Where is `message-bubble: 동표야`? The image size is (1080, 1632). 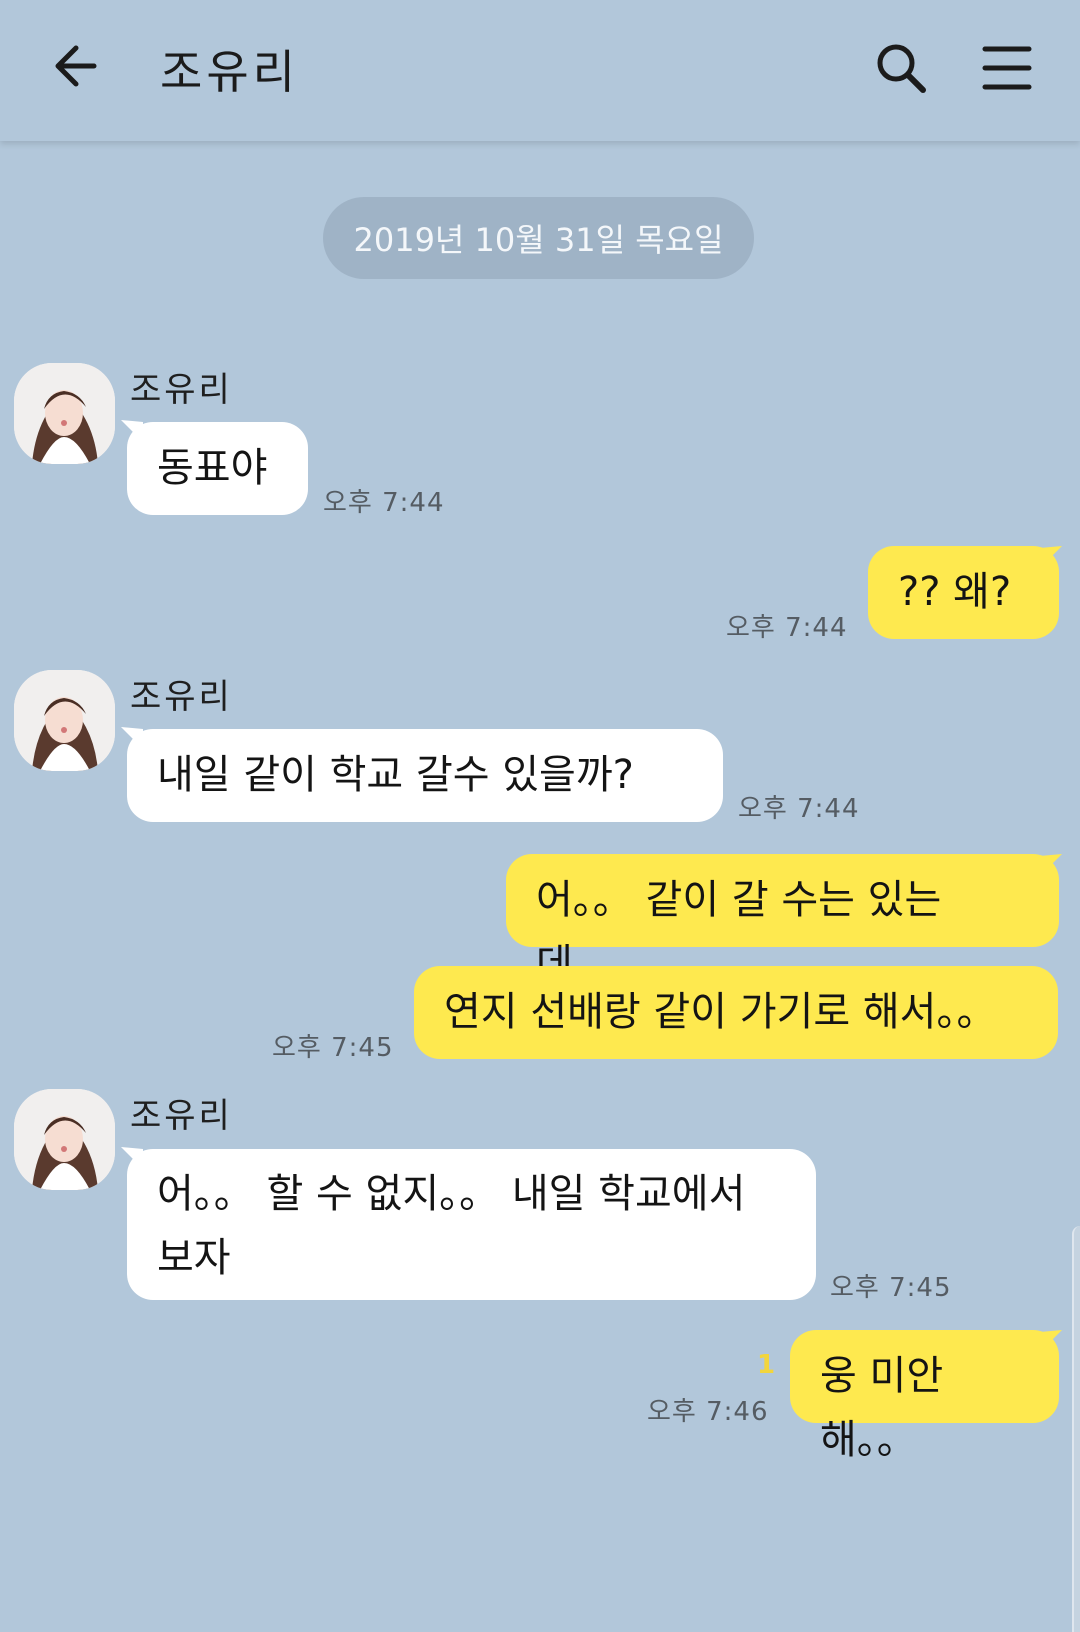
message-bubble: 동표야 is located at coordinates (217, 468).